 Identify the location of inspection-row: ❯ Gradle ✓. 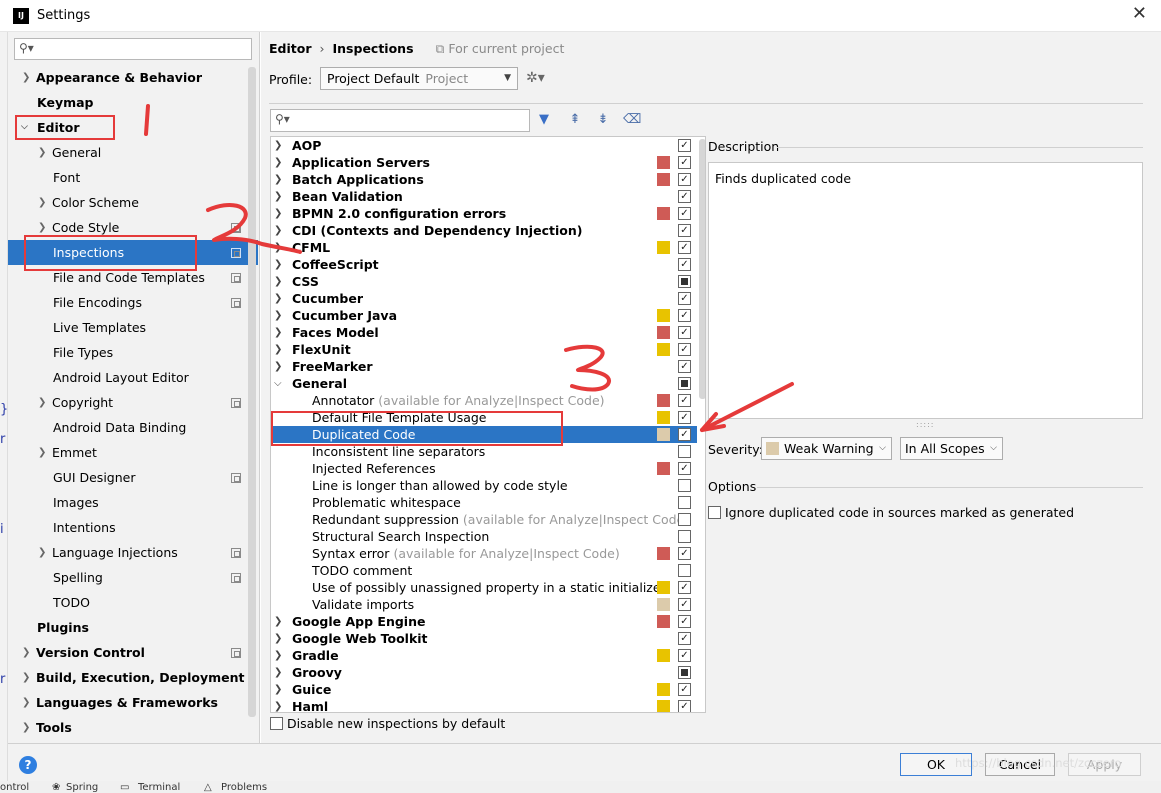
(484, 655).